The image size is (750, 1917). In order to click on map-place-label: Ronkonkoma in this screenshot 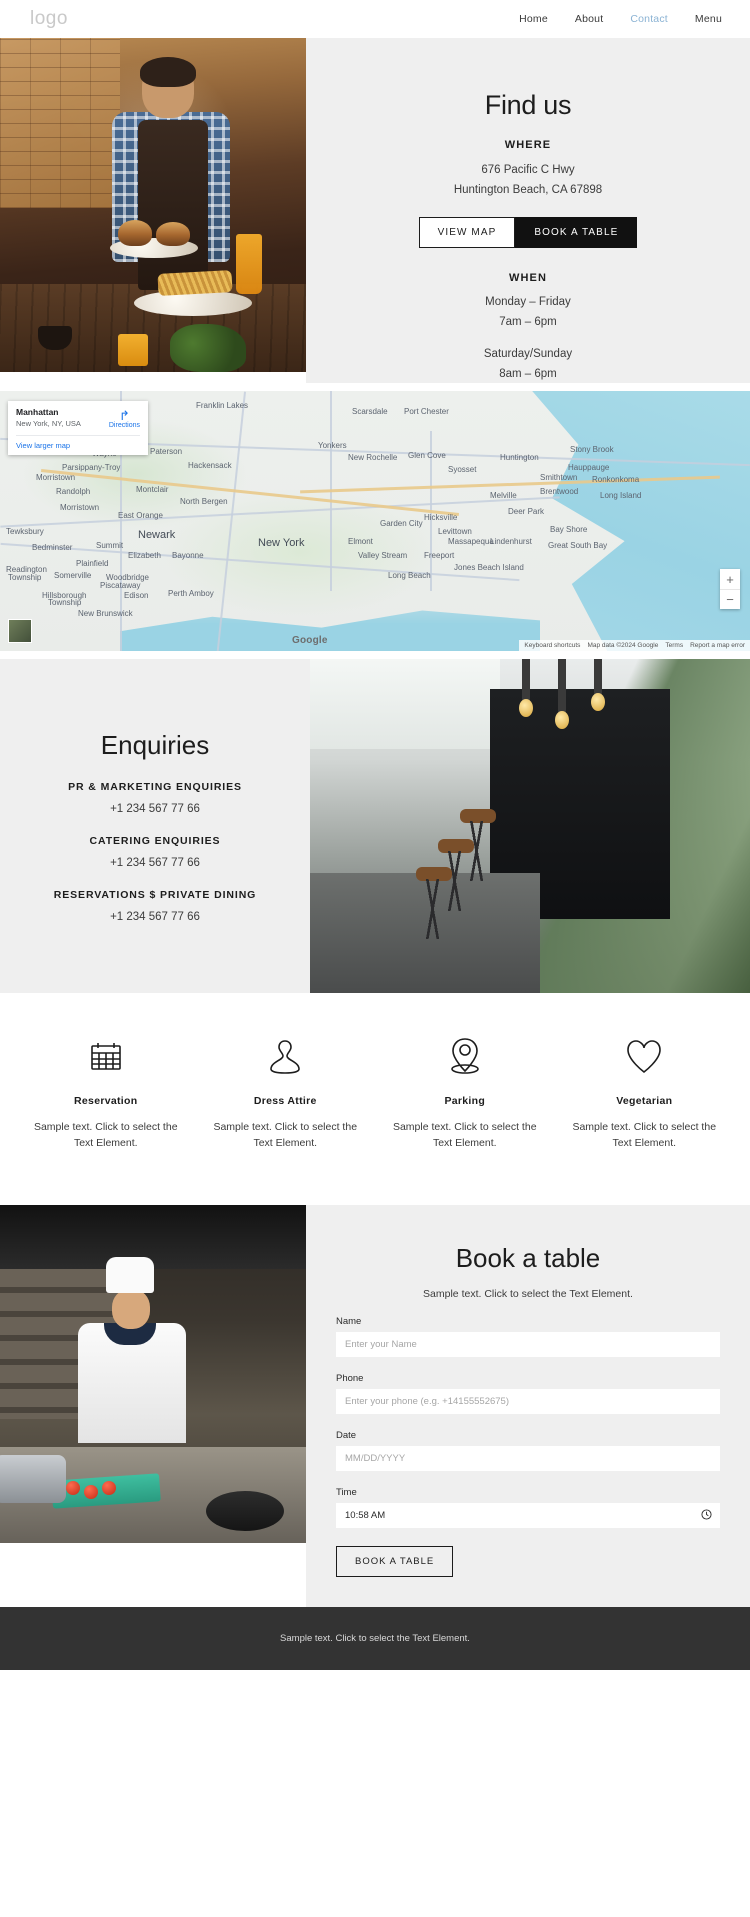, I will do `click(616, 479)`.